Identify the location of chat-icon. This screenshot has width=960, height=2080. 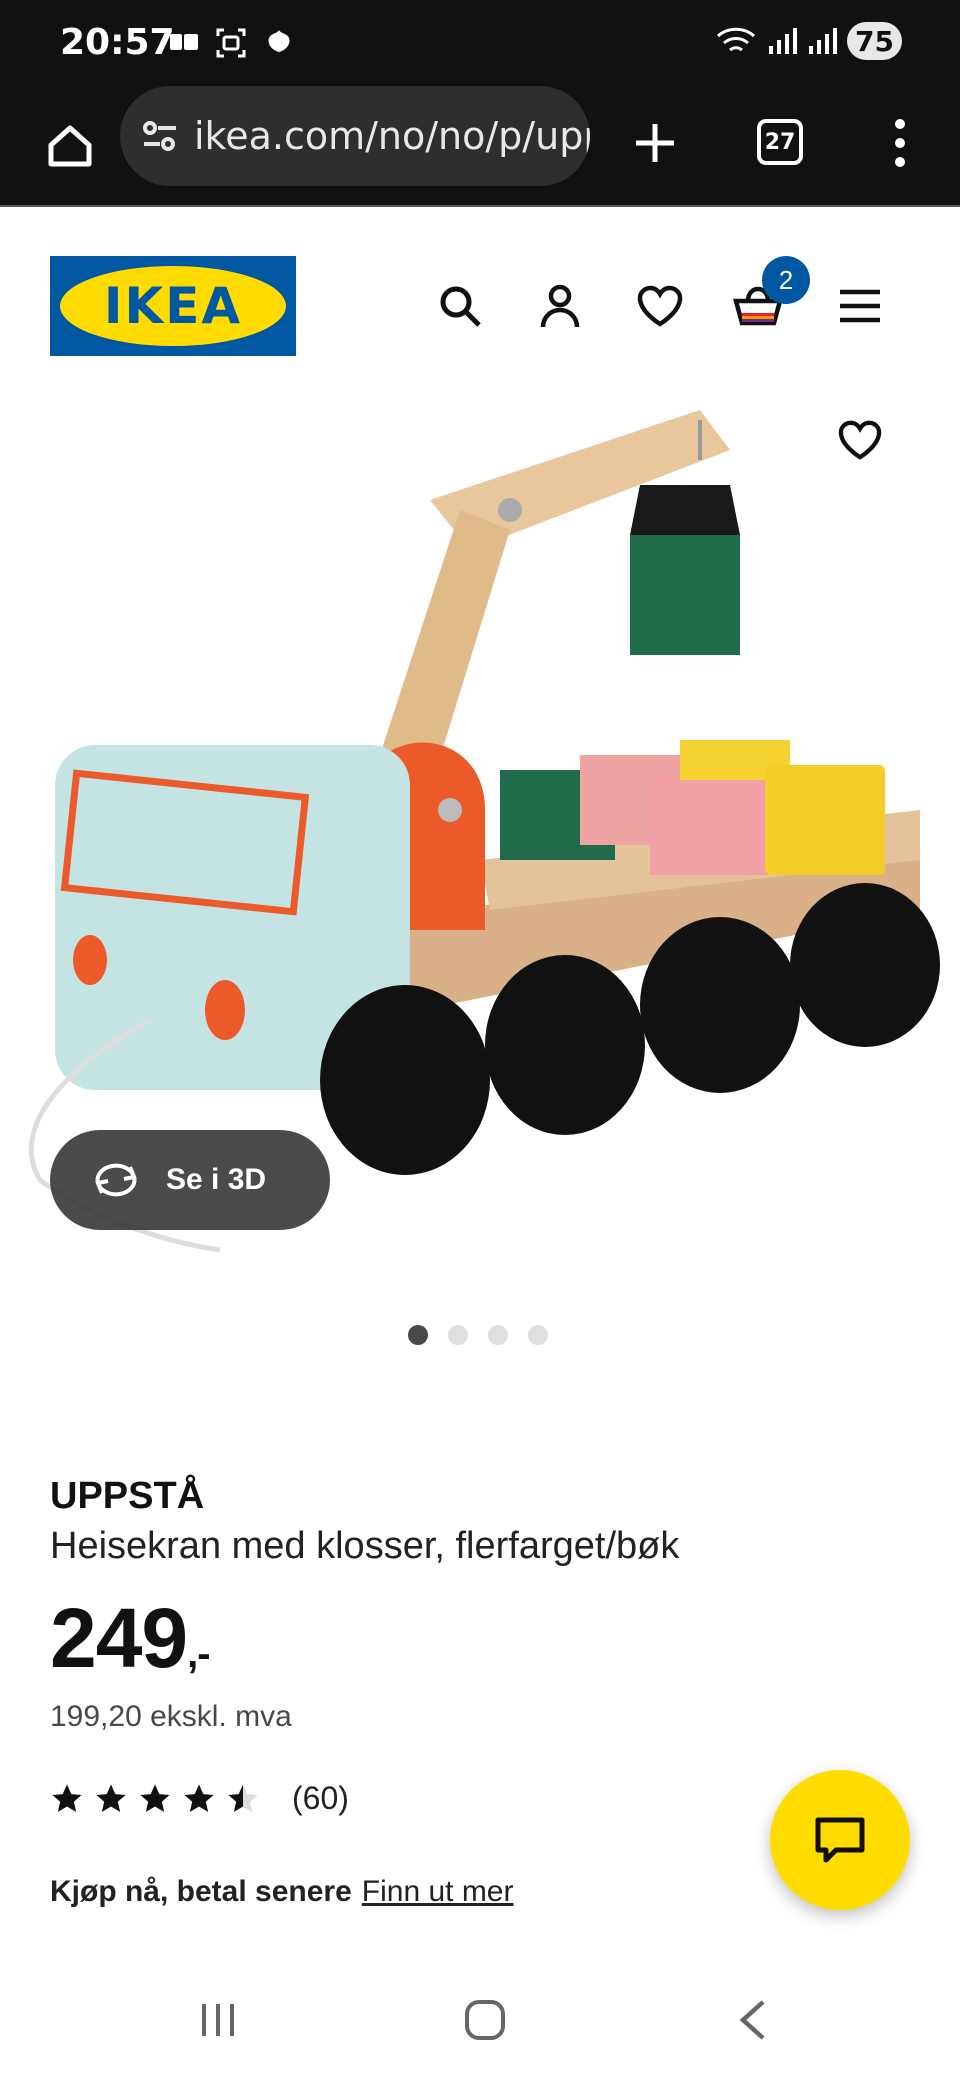
(840, 1840).